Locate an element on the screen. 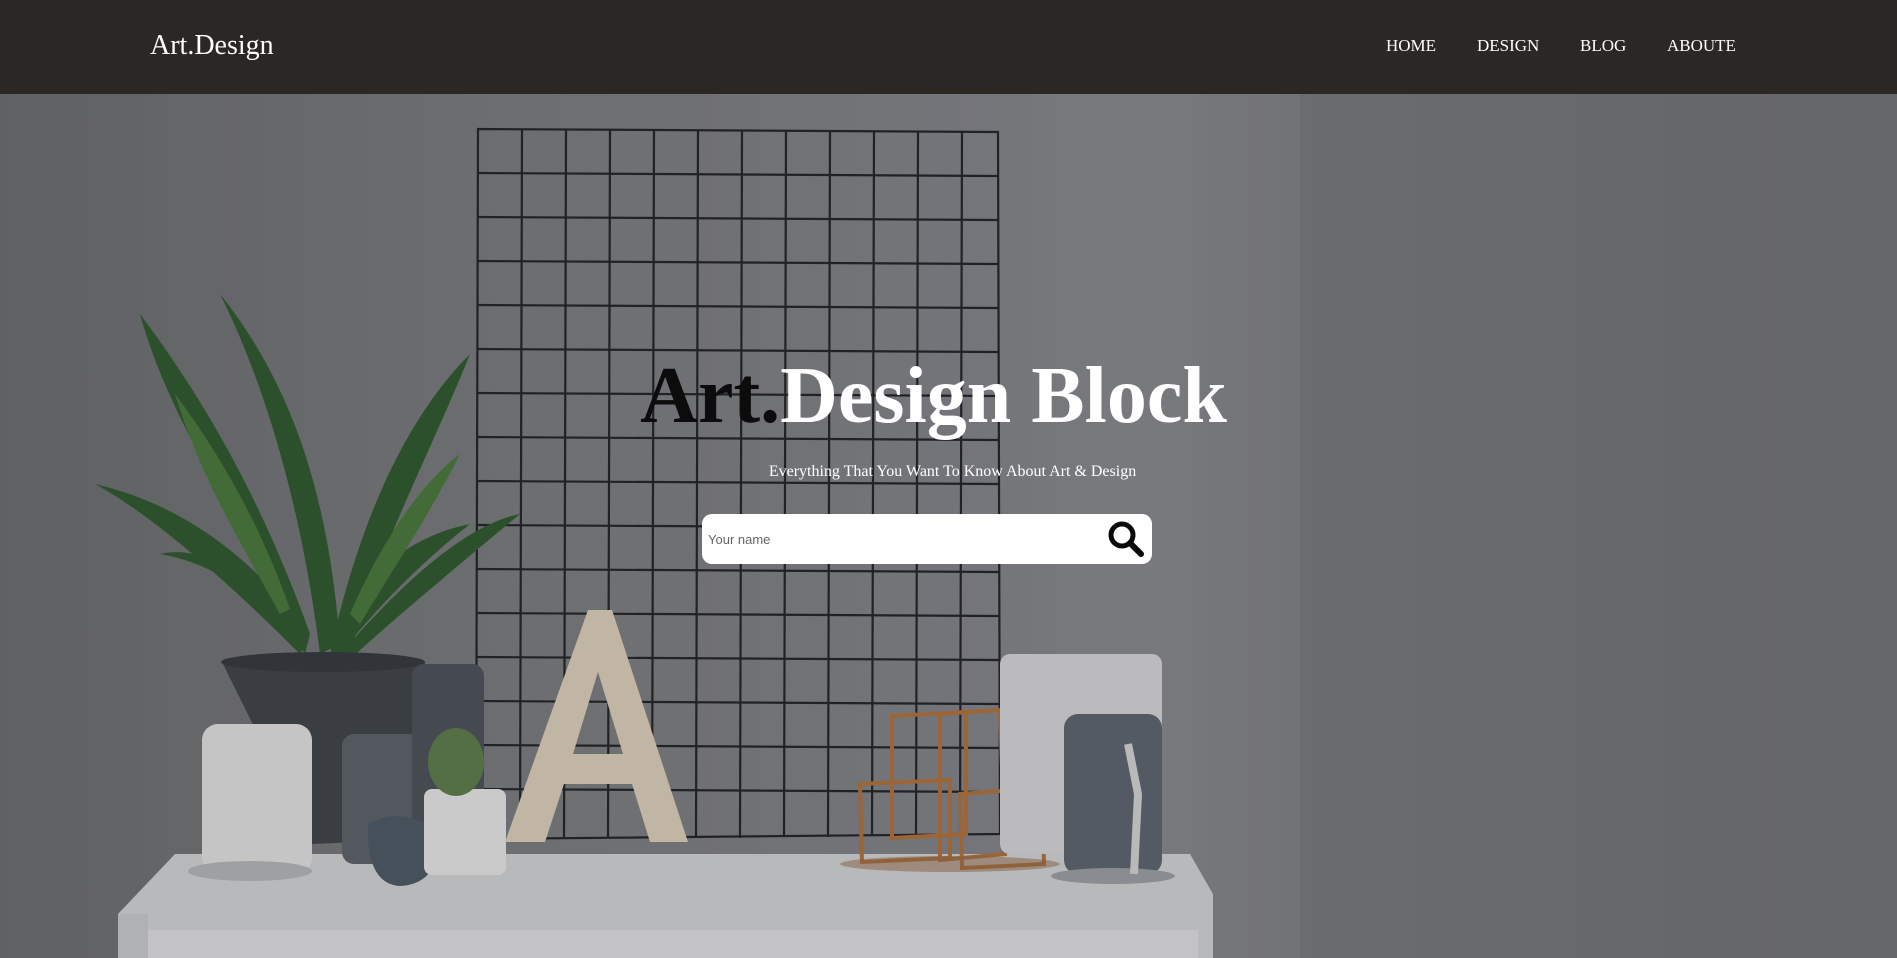 The width and height of the screenshot is (1897, 958). main-nav: HOME DESIGN BLOG ABOUTE is located at coordinates (948, 47).